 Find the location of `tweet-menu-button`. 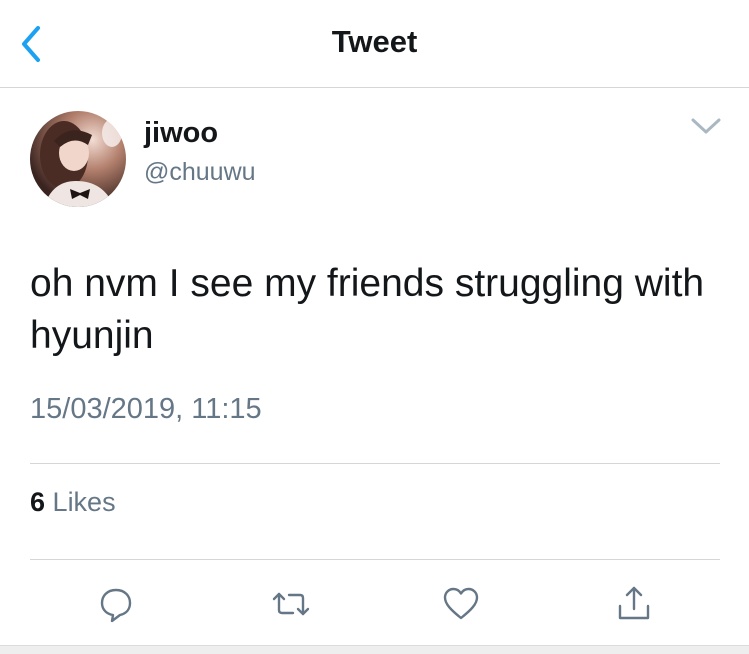

tweet-menu-button is located at coordinates (706, 126).